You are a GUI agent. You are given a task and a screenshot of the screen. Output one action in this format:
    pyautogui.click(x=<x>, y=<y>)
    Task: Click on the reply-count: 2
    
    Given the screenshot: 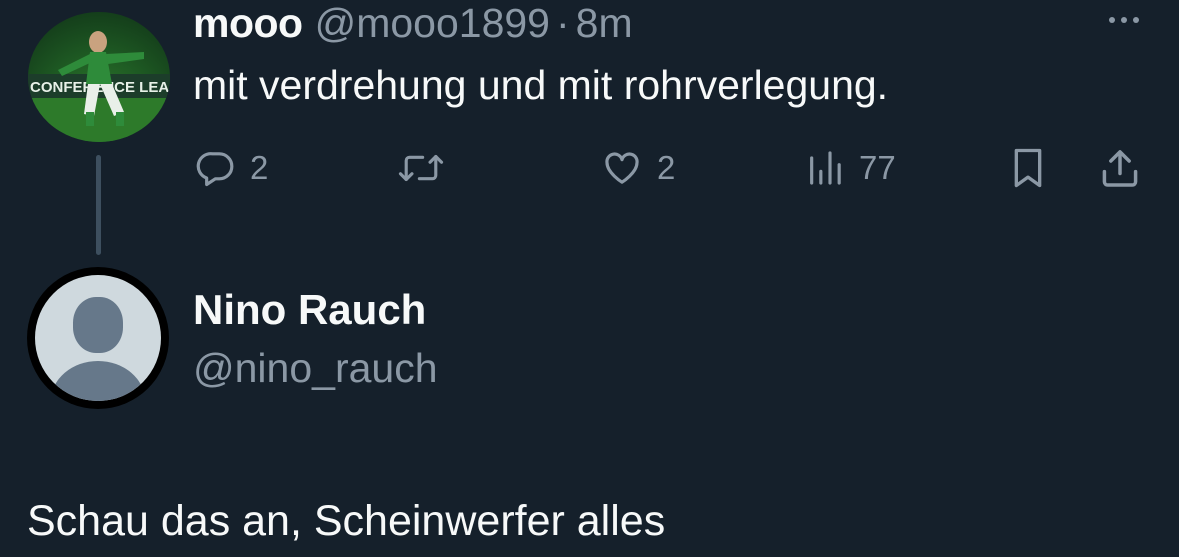 What is the action you would take?
    pyautogui.click(x=259, y=167)
    